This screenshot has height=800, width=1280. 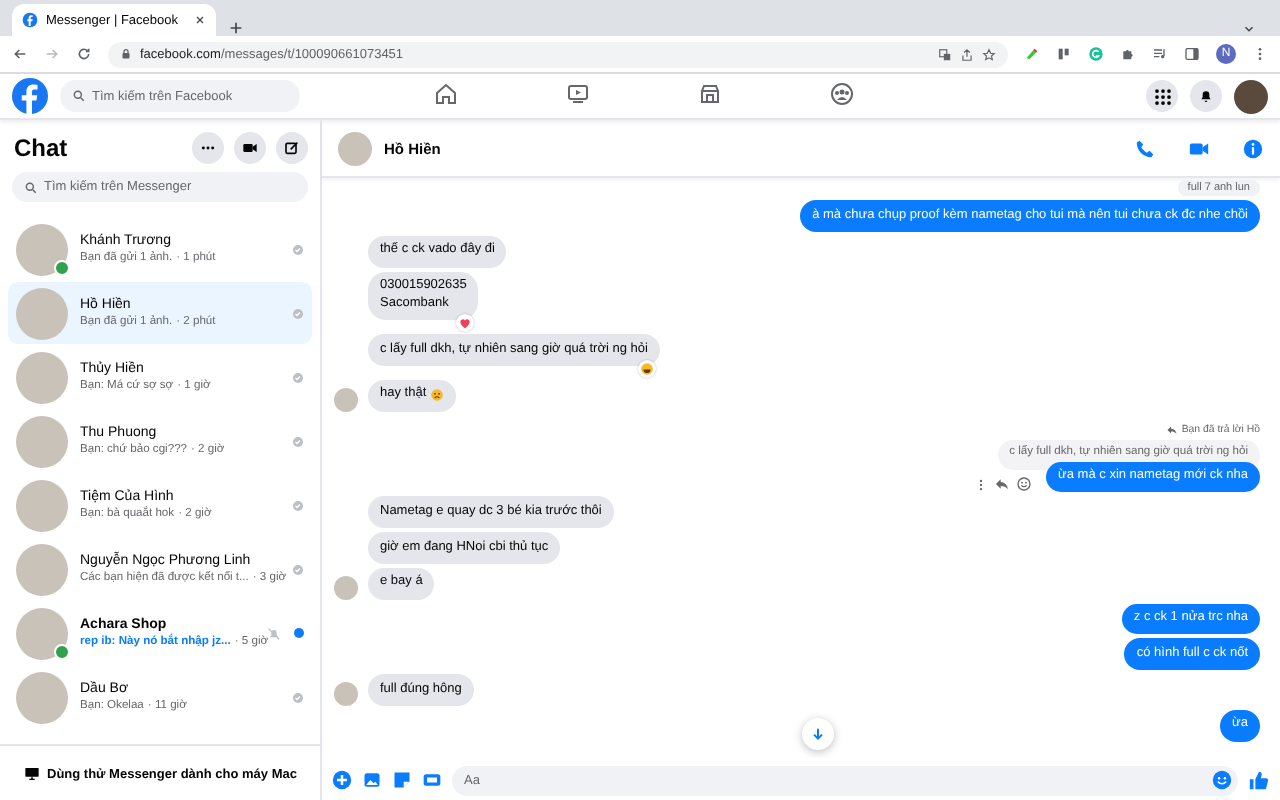 What do you see at coordinates (1128, 54) in the screenshot?
I see `puzzle-icon` at bounding box center [1128, 54].